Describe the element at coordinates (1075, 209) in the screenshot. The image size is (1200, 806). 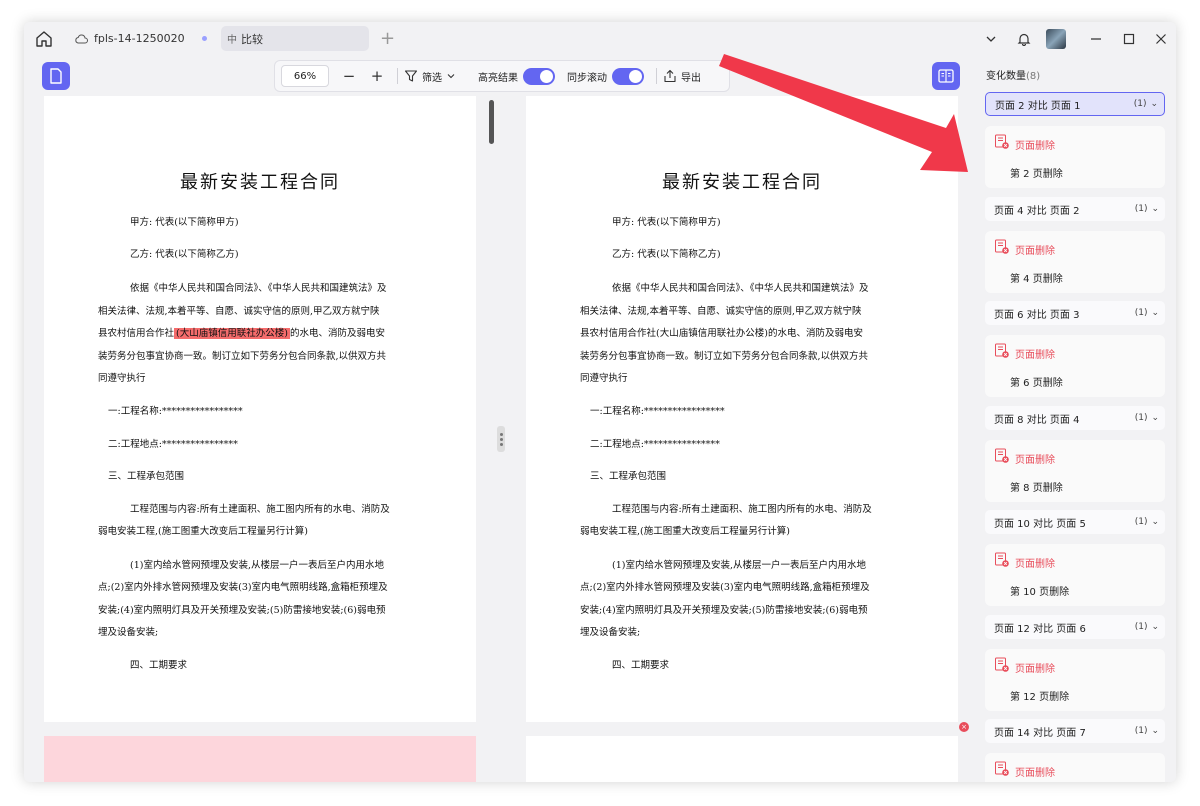
I see `change-group-header: 页面 4 对比 页面 2 (1) ⌄` at that location.